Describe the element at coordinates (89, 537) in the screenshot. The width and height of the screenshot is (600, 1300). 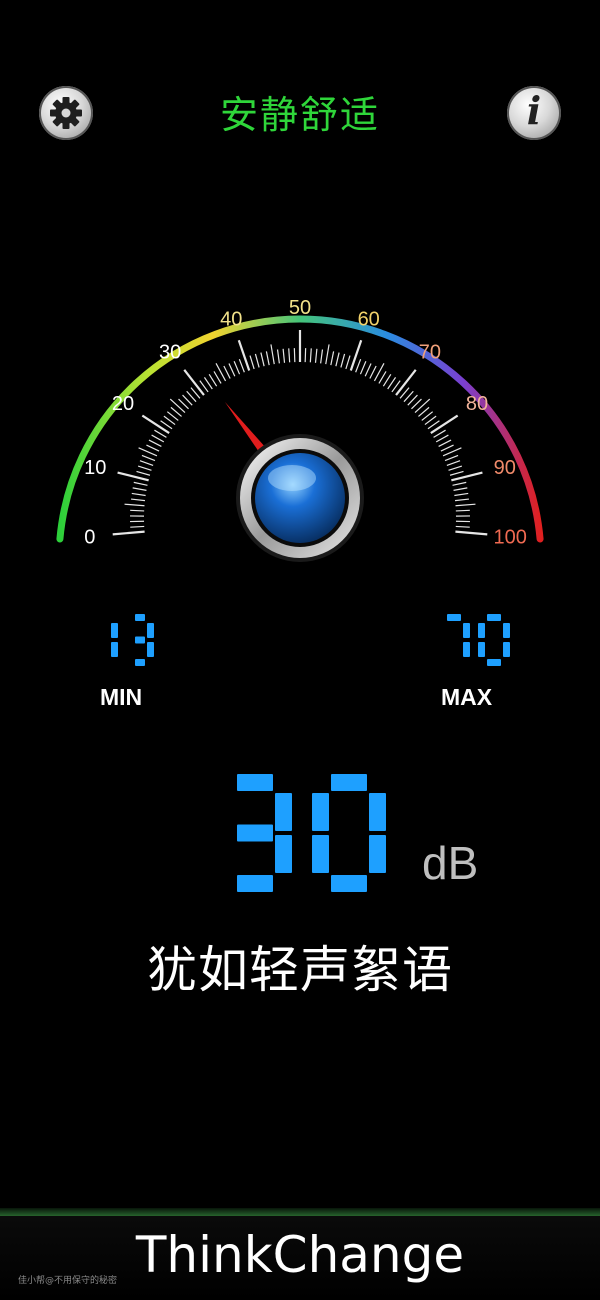
I see `tick-label: 0` at that location.